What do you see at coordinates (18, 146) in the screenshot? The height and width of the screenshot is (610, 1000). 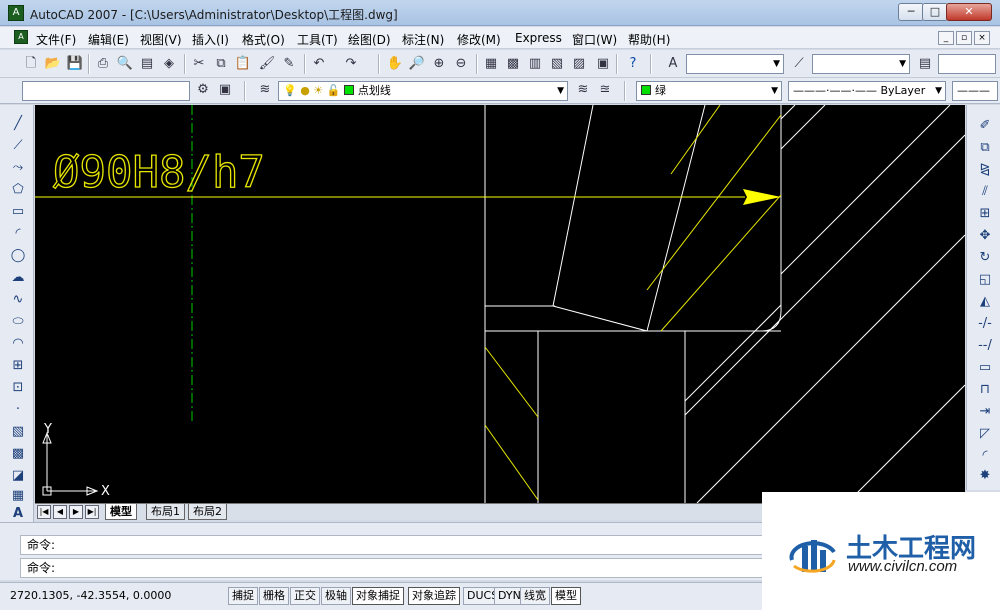 I see `construction-line-icon: ⟋` at bounding box center [18, 146].